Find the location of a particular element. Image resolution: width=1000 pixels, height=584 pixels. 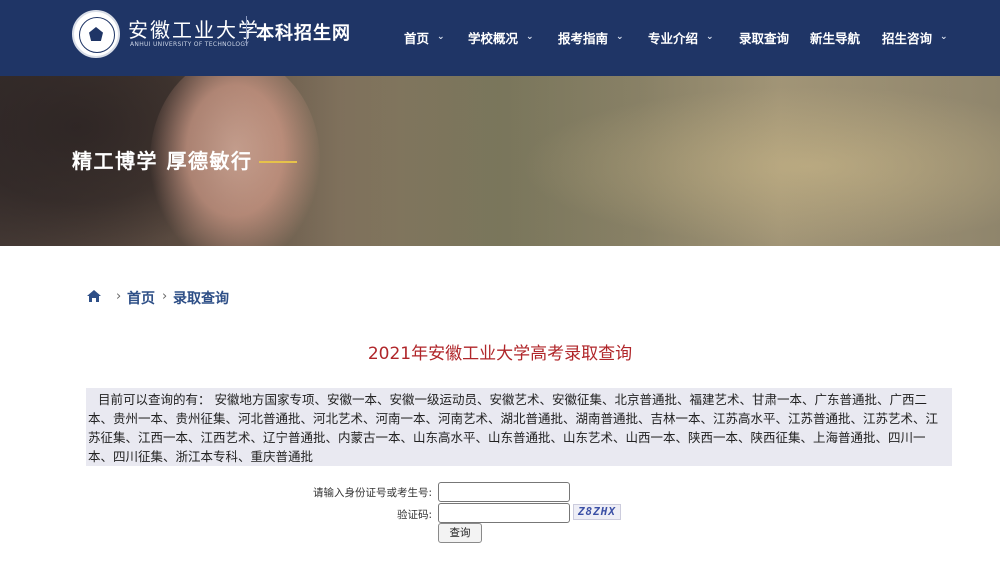

nav-label: 专业介绍 is located at coordinates (673, 38).